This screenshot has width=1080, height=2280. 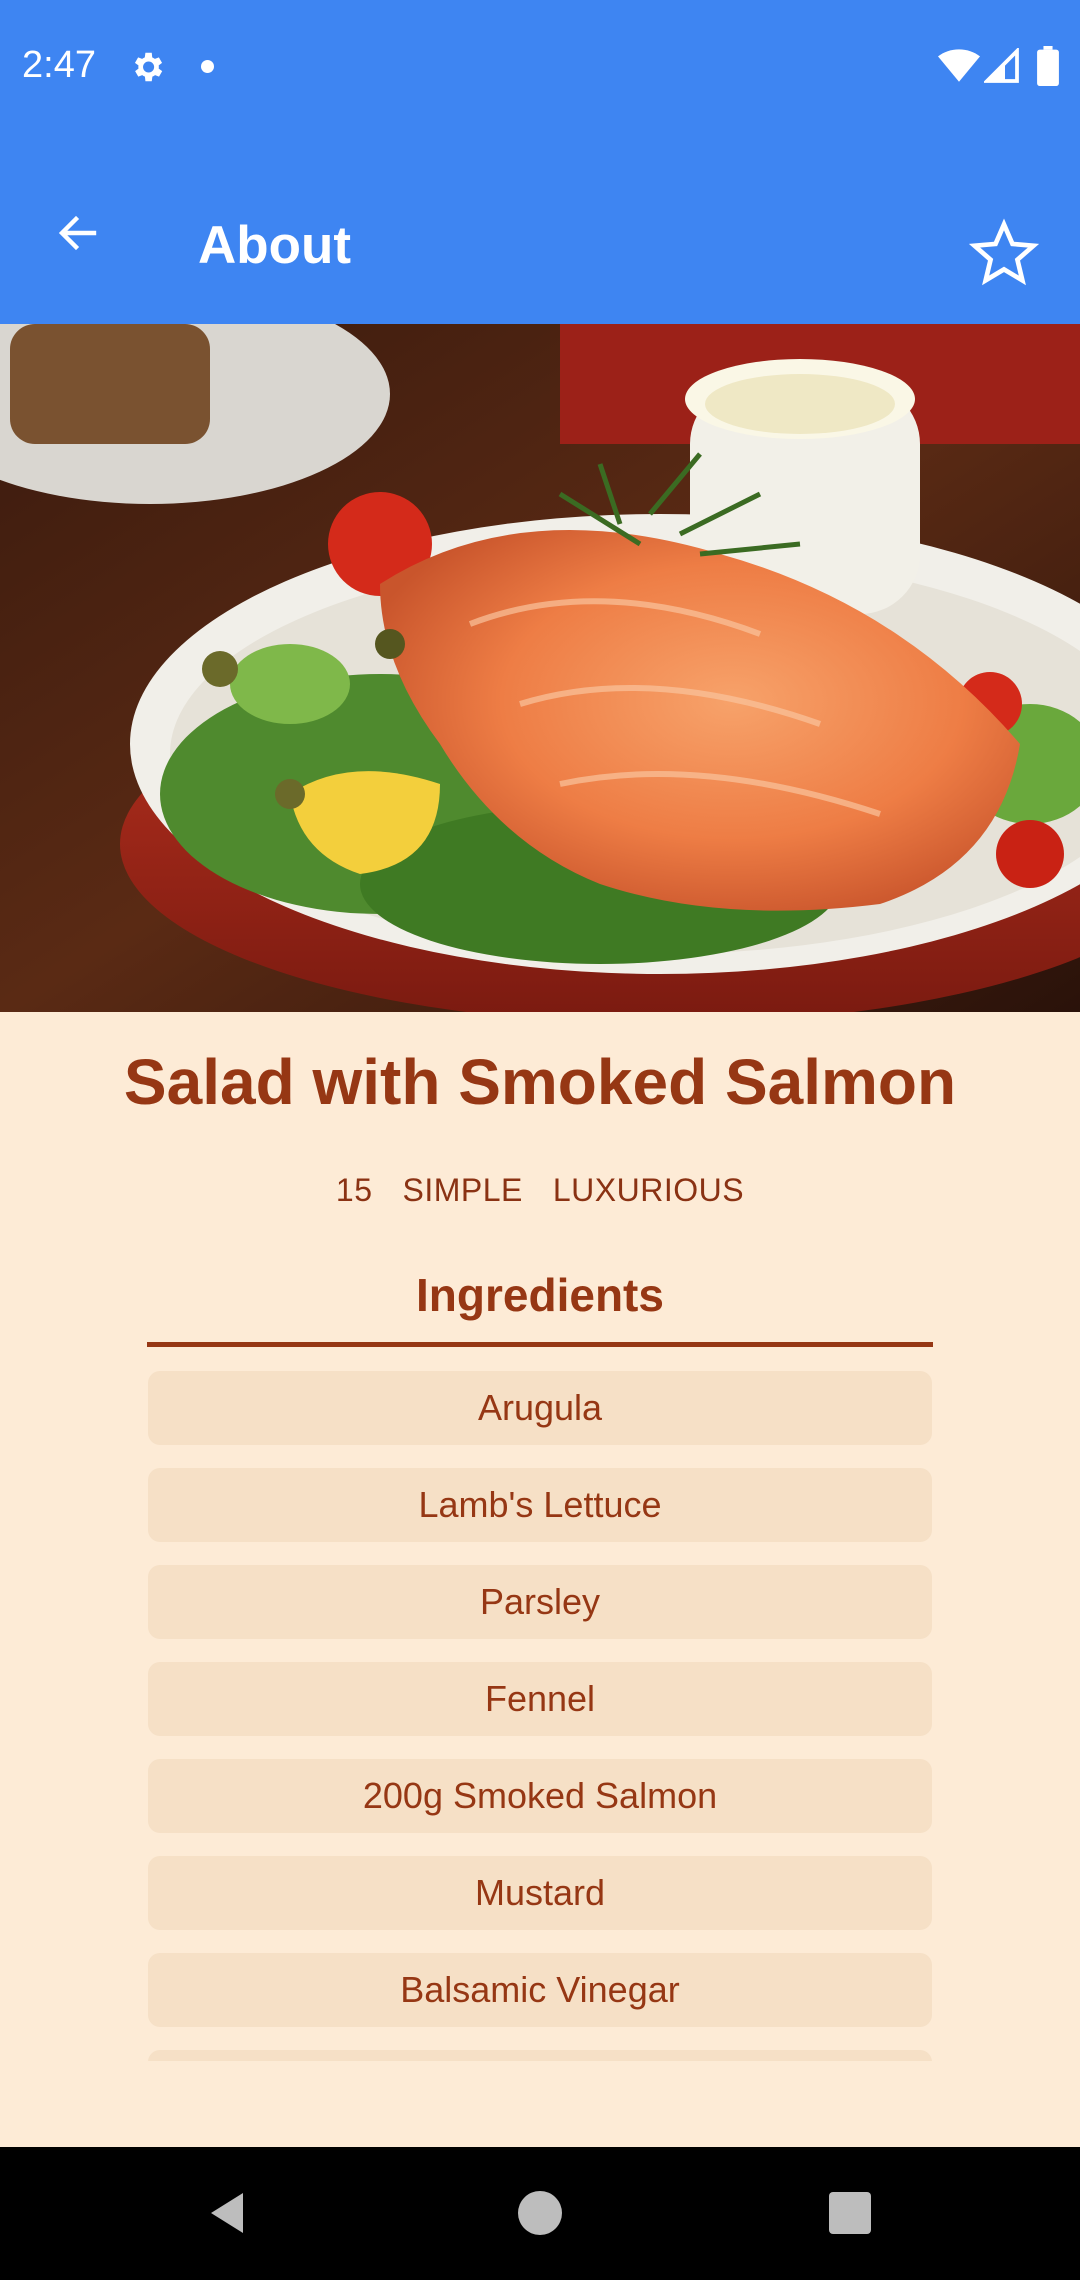 What do you see at coordinates (227, 2213) in the screenshot?
I see `nav-back-icon` at bounding box center [227, 2213].